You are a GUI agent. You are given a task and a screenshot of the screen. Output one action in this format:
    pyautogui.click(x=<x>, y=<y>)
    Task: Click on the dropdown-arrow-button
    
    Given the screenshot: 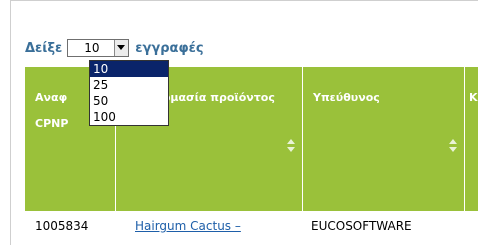 What is the action you would take?
    pyautogui.click(x=121, y=48)
    